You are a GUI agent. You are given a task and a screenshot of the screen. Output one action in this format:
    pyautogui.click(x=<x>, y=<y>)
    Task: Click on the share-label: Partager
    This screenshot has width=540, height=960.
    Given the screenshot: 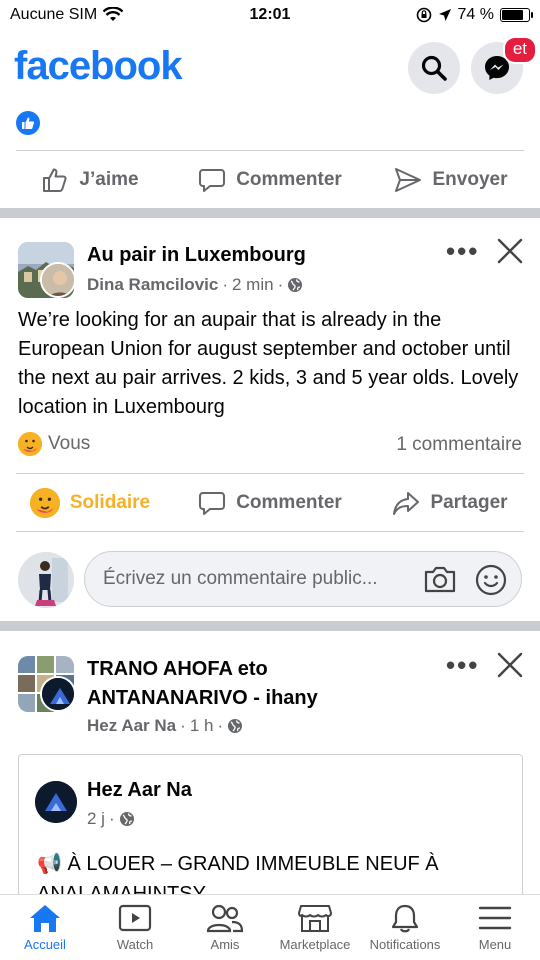 What is the action you would take?
    pyautogui.click(x=469, y=502)
    